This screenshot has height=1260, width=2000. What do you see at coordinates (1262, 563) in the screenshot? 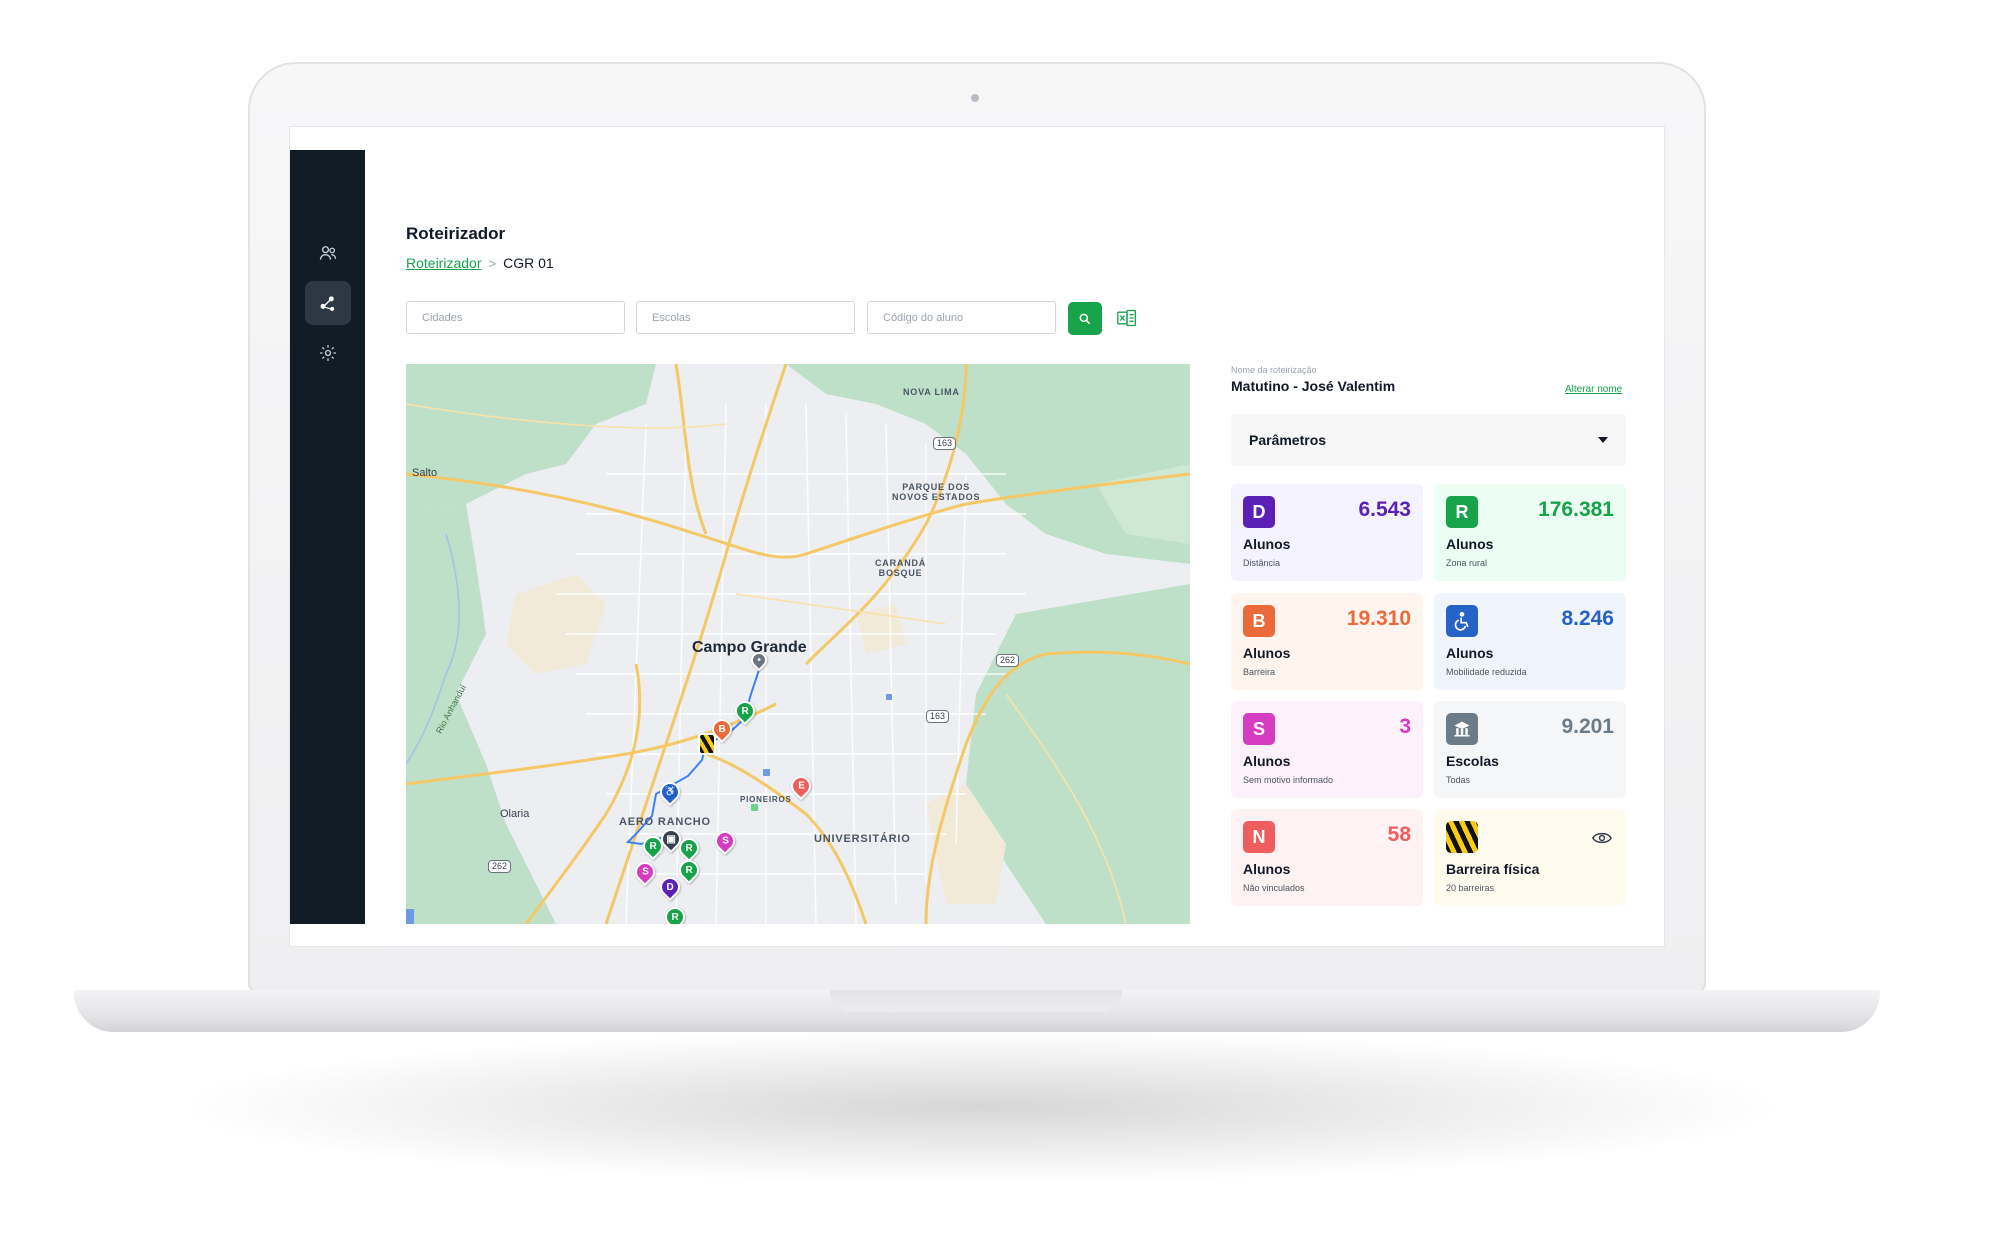
I see `stat-subtitle: Distância` at bounding box center [1262, 563].